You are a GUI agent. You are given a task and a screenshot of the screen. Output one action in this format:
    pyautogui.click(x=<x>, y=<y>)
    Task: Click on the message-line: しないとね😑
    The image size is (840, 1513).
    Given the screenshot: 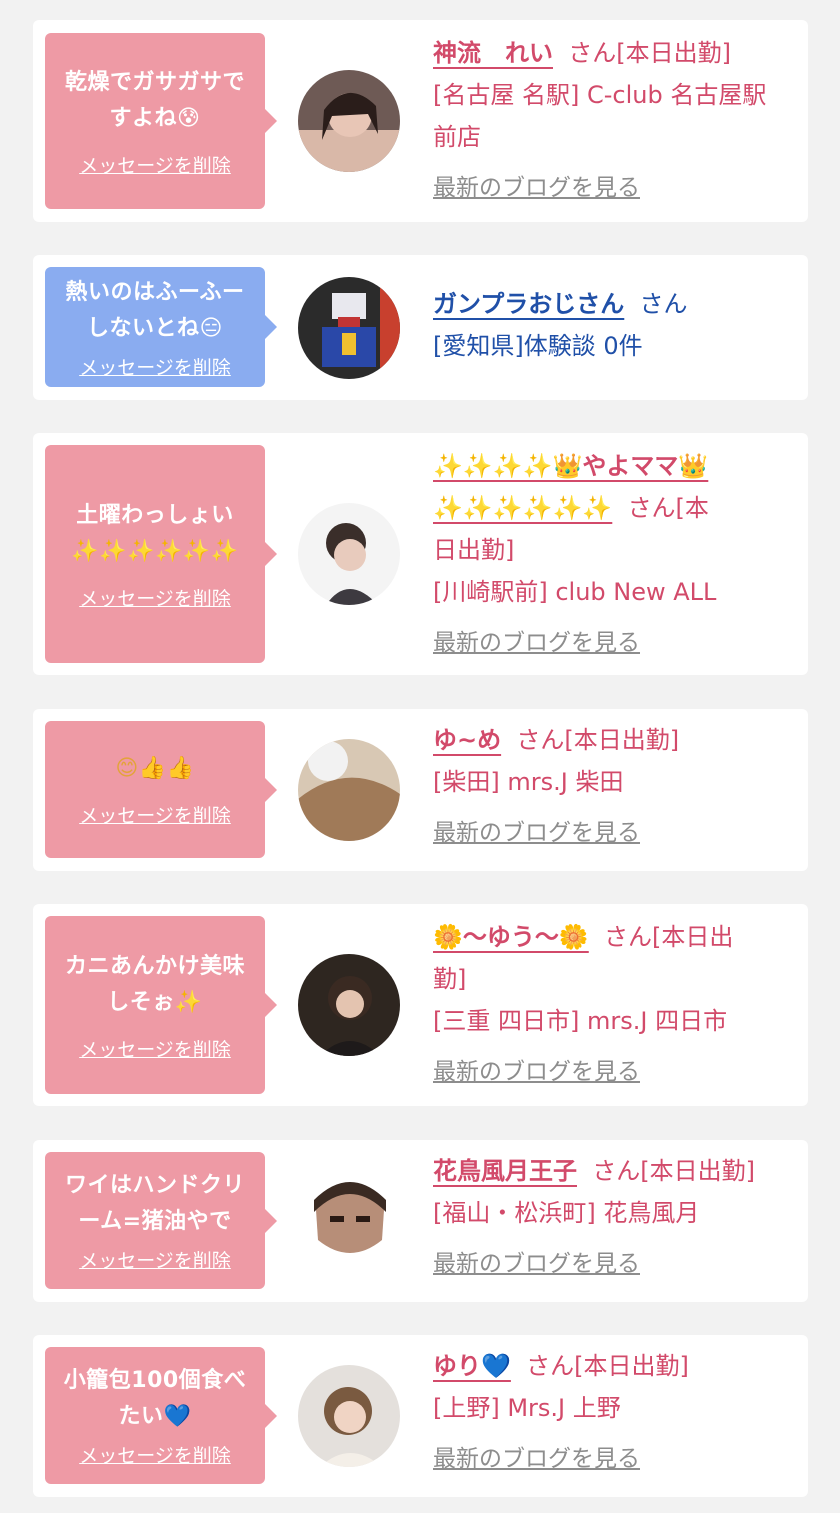 What is the action you would take?
    pyautogui.click(x=154, y=329)
    